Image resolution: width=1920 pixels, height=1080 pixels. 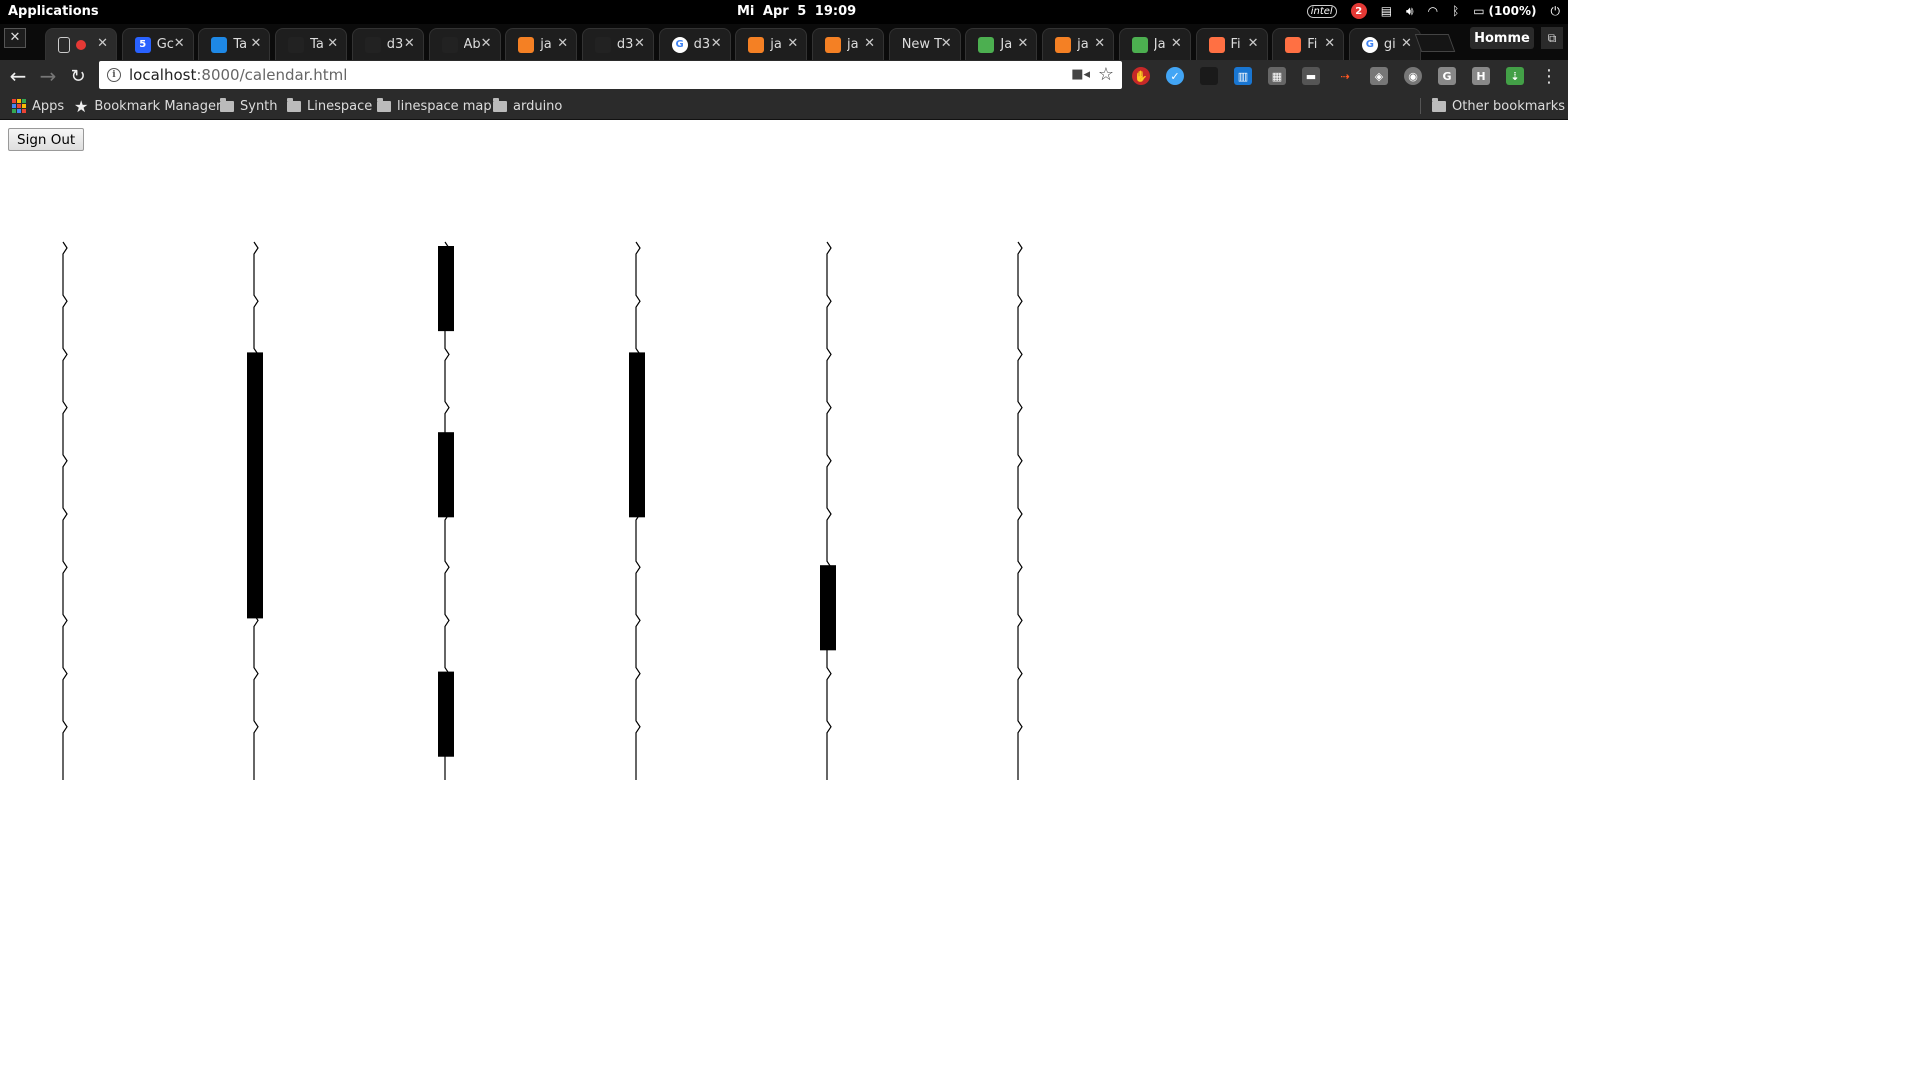 I want to click on browser-tab: New T ✕, so click(x=924, y=44).